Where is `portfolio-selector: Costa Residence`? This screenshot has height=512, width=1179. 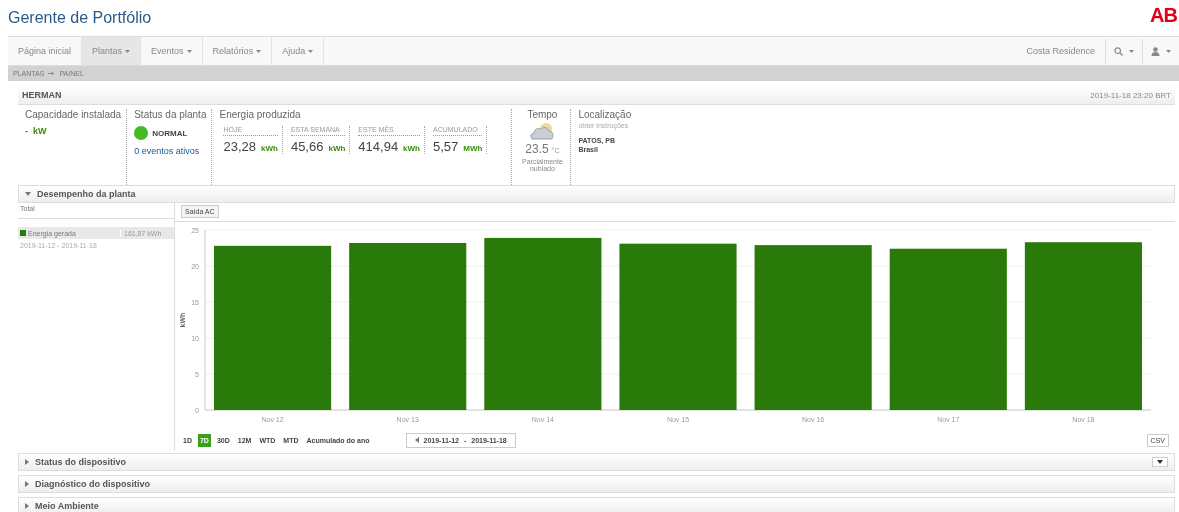
portfolio-selector: Costa Residence is located at coordinates (1061, 51).